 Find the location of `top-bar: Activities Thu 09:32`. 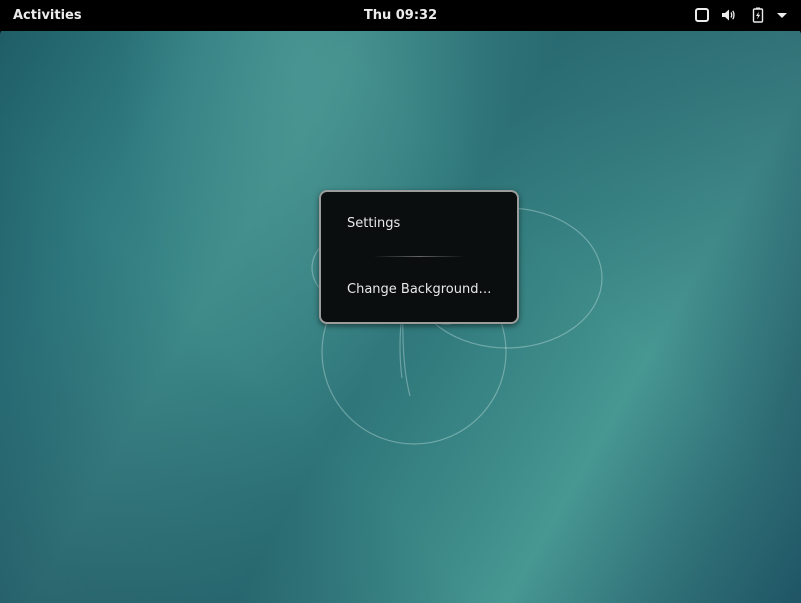

top-bar: Activities Thu 09:32 is located at coordinates (400, 15).